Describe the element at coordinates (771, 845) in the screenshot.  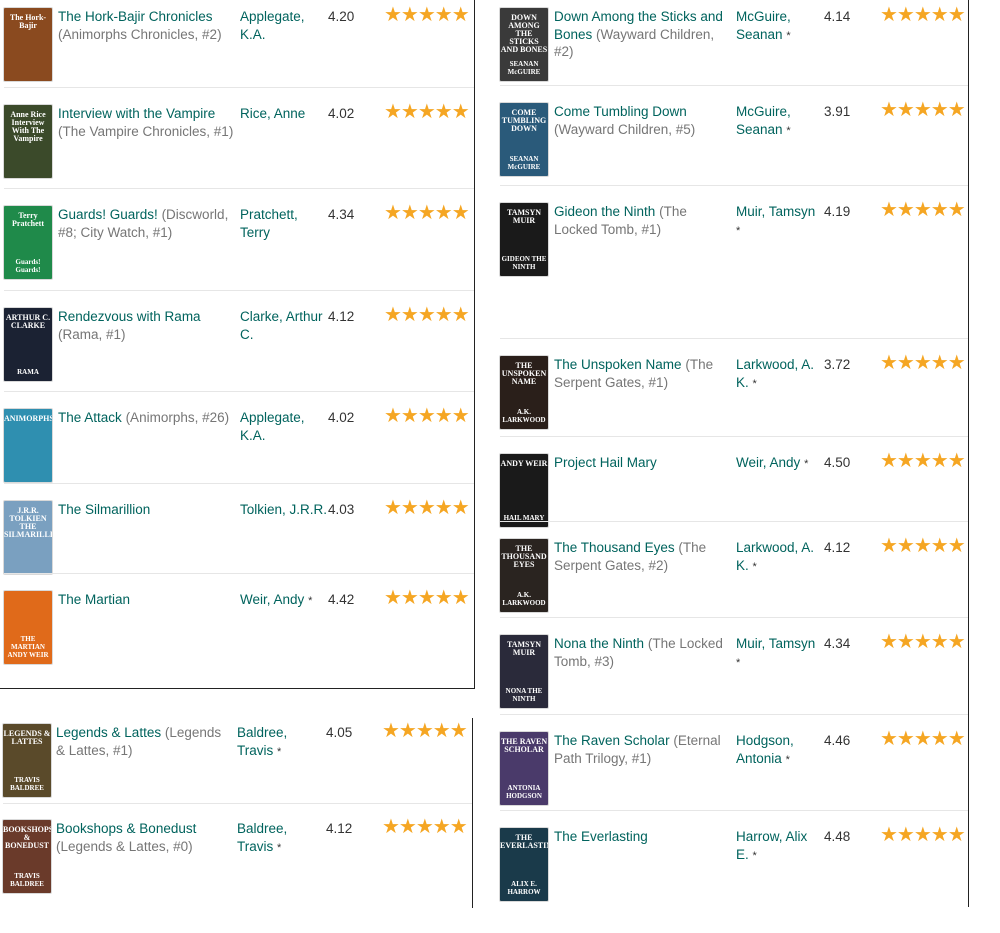
I see `author-link: Harrow, Alix E.` at that location.